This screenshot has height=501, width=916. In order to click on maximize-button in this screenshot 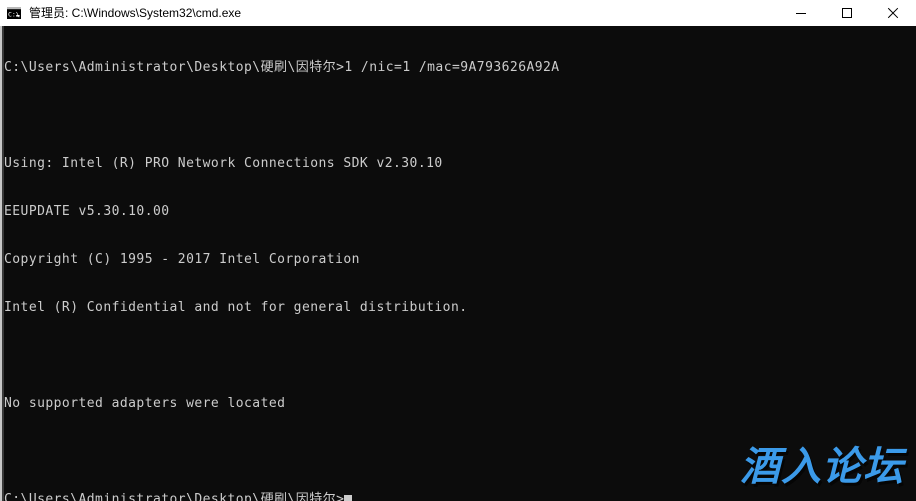, I will do `click(847, 13)`.